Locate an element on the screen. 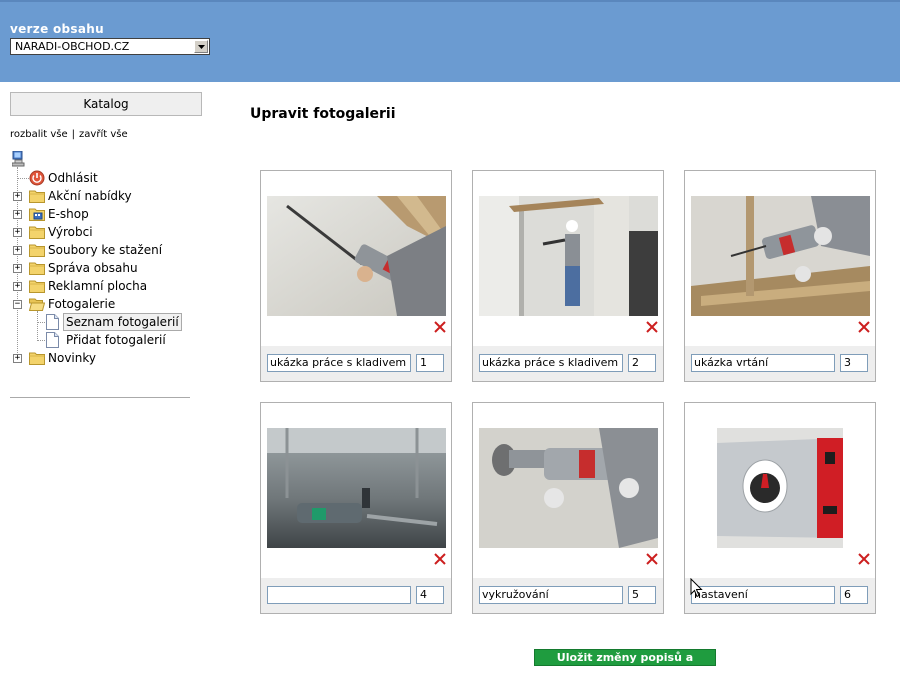  photo-description-input: nastavení is located at coordinates (763, 595).